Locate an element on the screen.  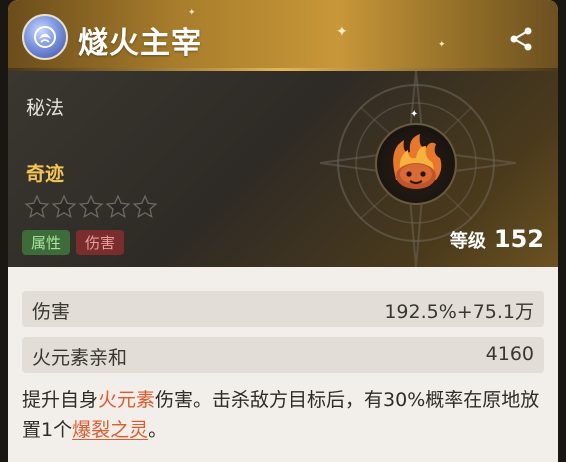
stat-row: 火元素亲和 4160 is located at coordinates (283, 355).